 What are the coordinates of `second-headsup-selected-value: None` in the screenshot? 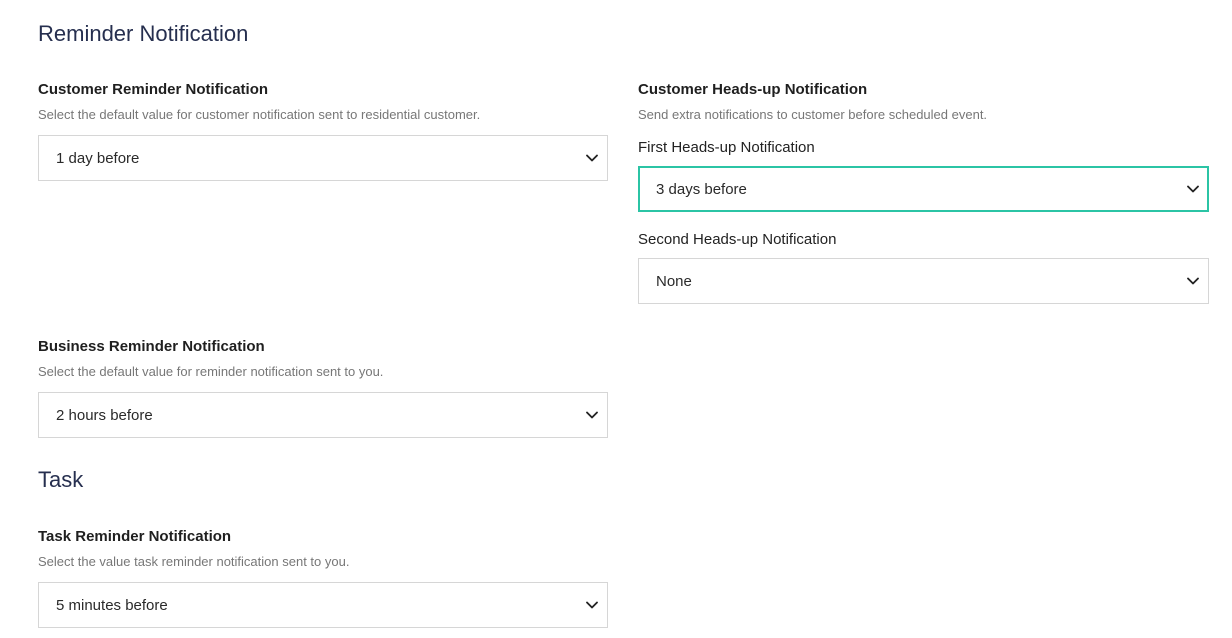 It's located at (674, 281).